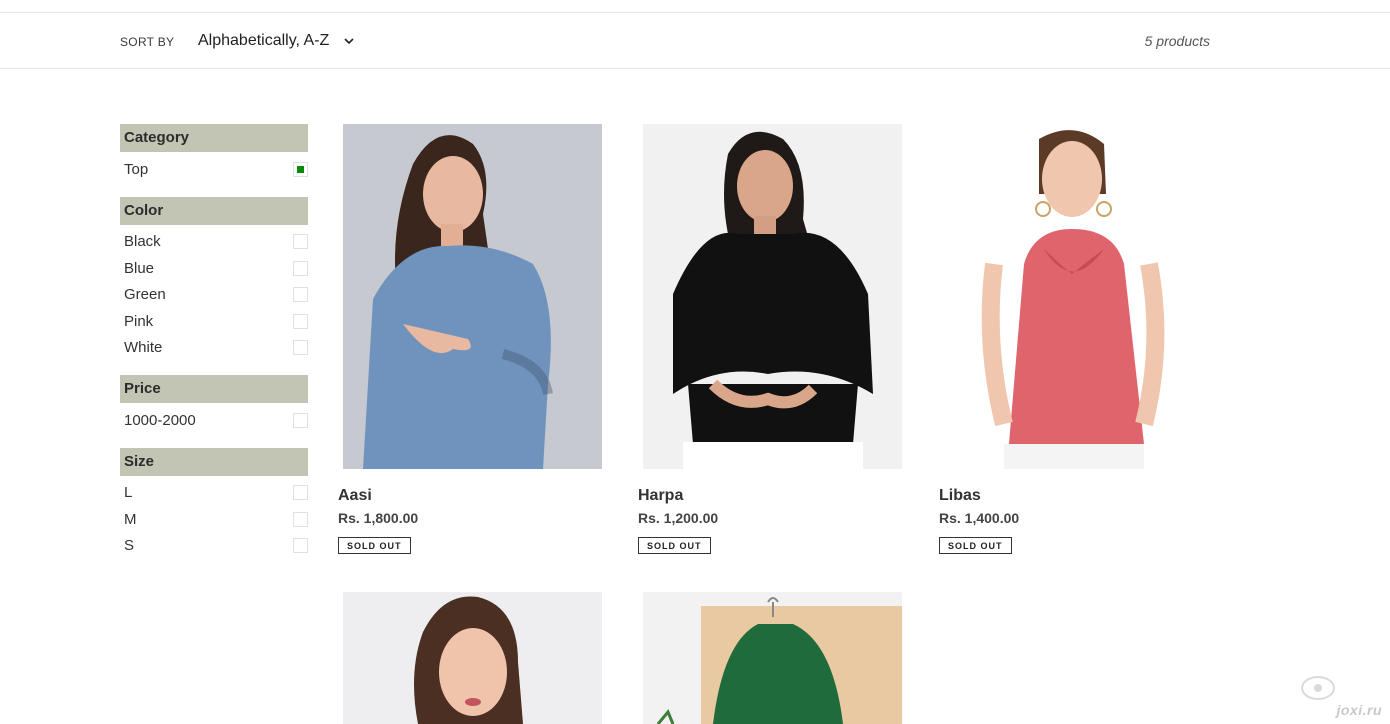 The width and height of the screenshot is (1390, 724). What do you see at coordinates (145, 295) in the screenshot?
I see `filter-item-label: Green` at bounding box center [145, 295].